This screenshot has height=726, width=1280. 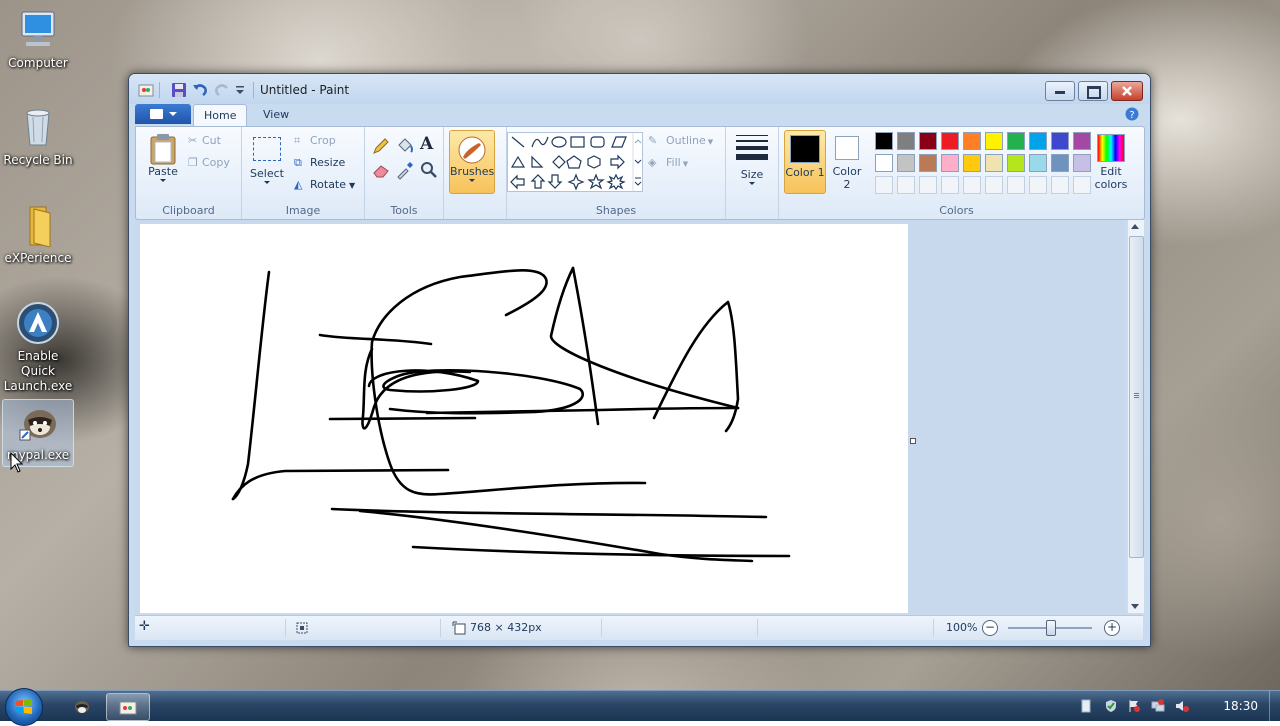 What do you see at coordinates (685, 164) in the screenshot?
I see `chevron-down-icon: ▼` at bounding box center [685, 164].